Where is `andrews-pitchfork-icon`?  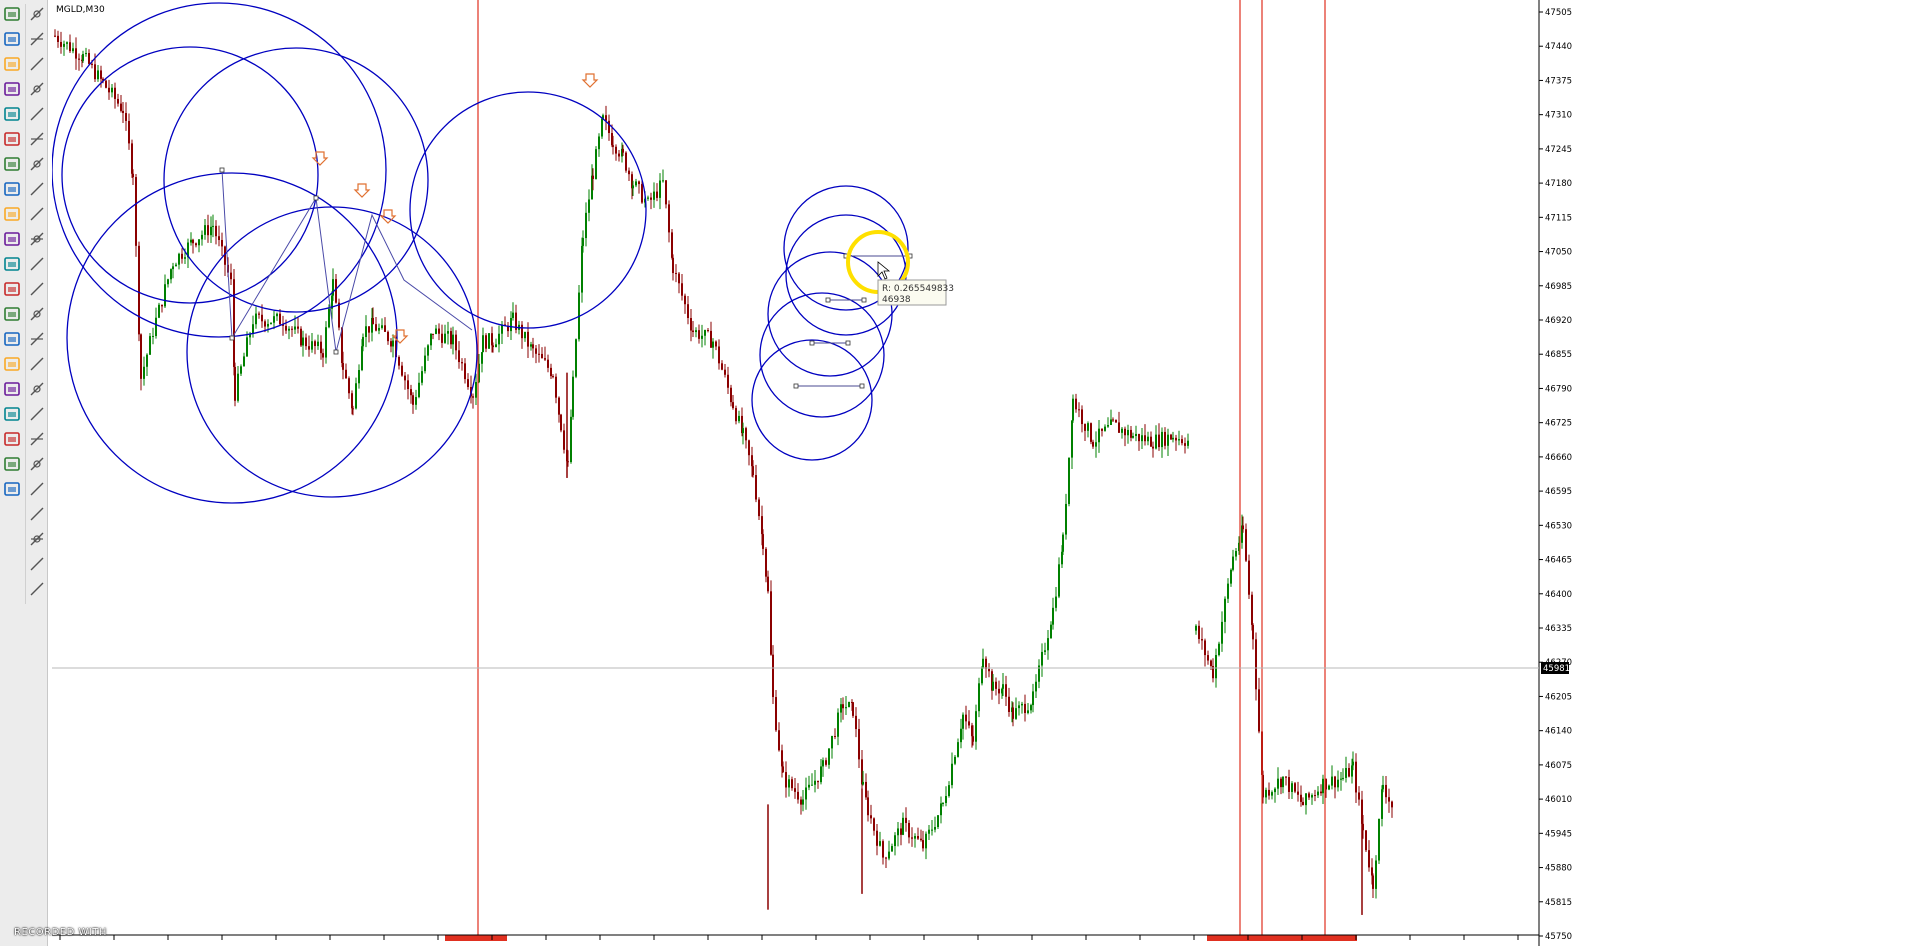 andrews-pitchfork-icon is located at coordinates (37, 264).